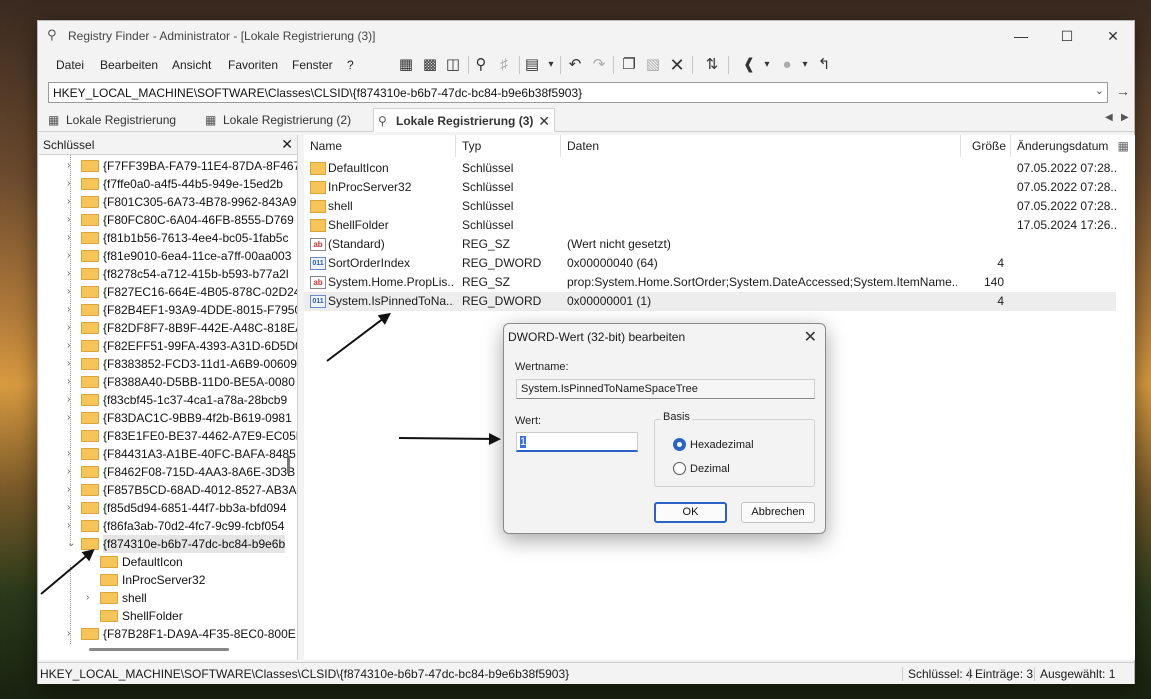 This screenshot has height=699, width=1151. What do you see at coordinates (677, 65) in the screenshot?
I see `delete-icon: ✕` at bounding box center [677, 65].